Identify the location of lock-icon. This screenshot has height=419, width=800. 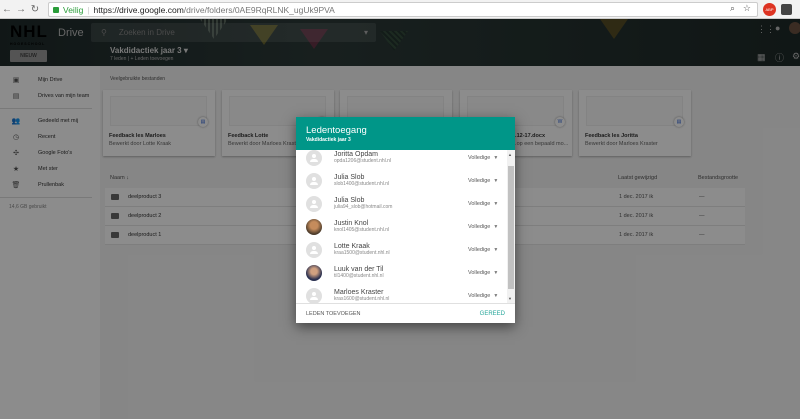
(56, 9).